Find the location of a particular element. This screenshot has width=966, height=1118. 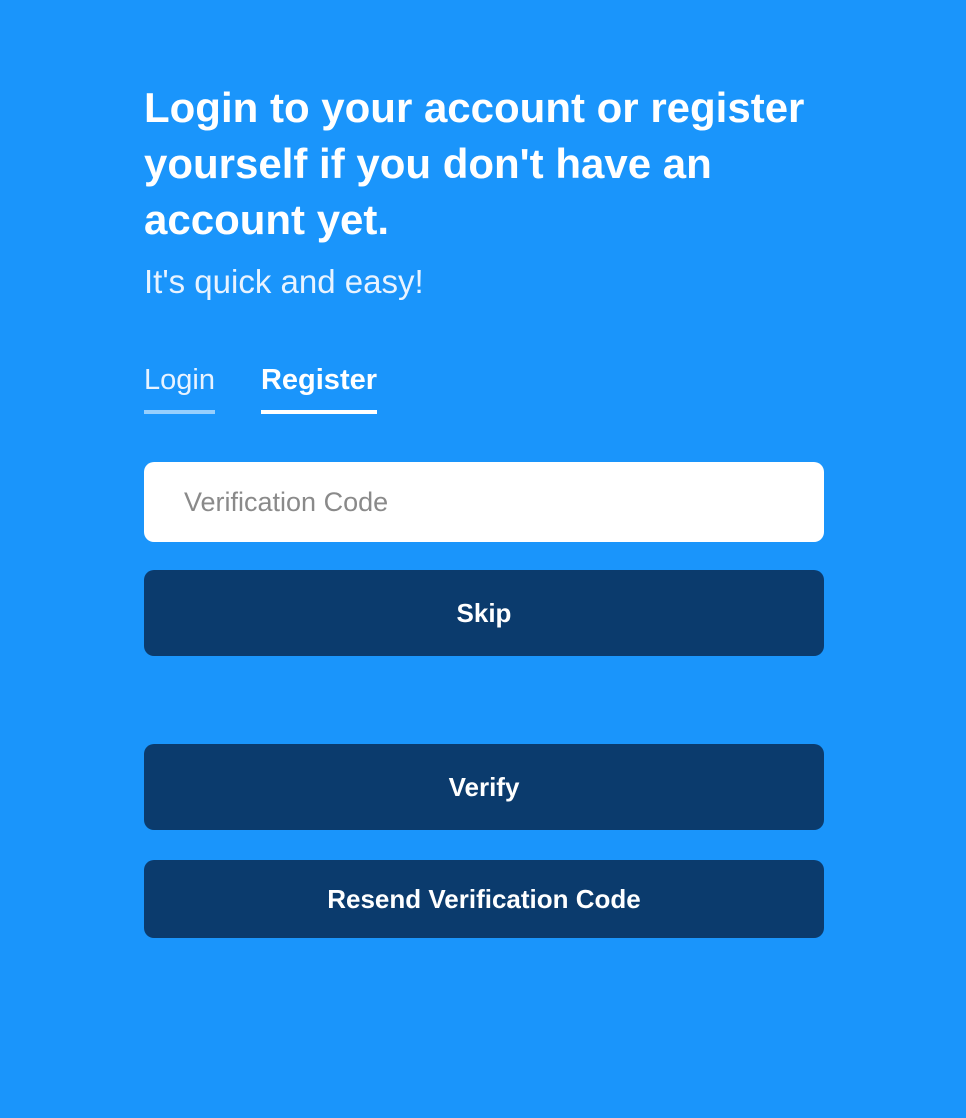

tab-register: Register is located at coordinates (319, 387).